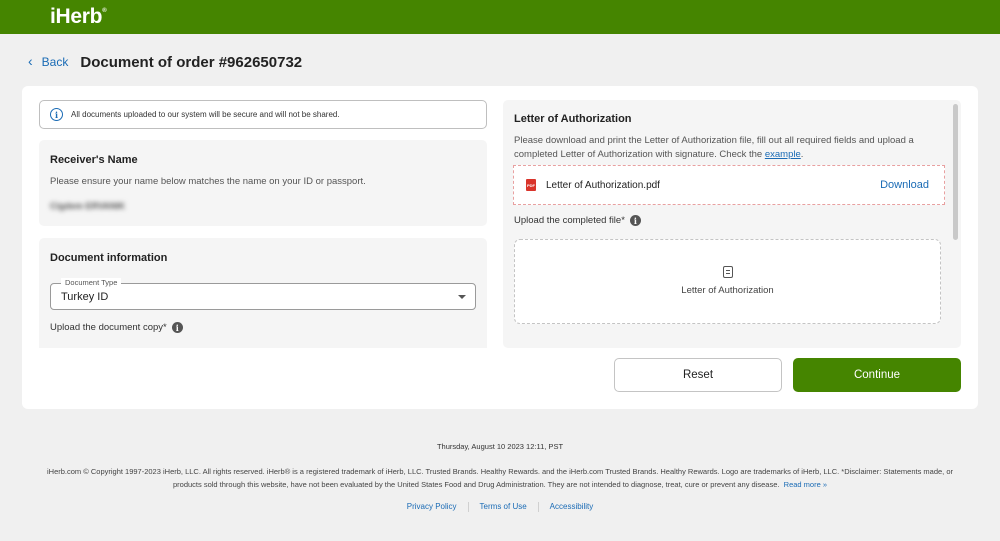  Describe the element at coordinates (55, 62) in the screenshot. I see `back-label: Back` at that location.